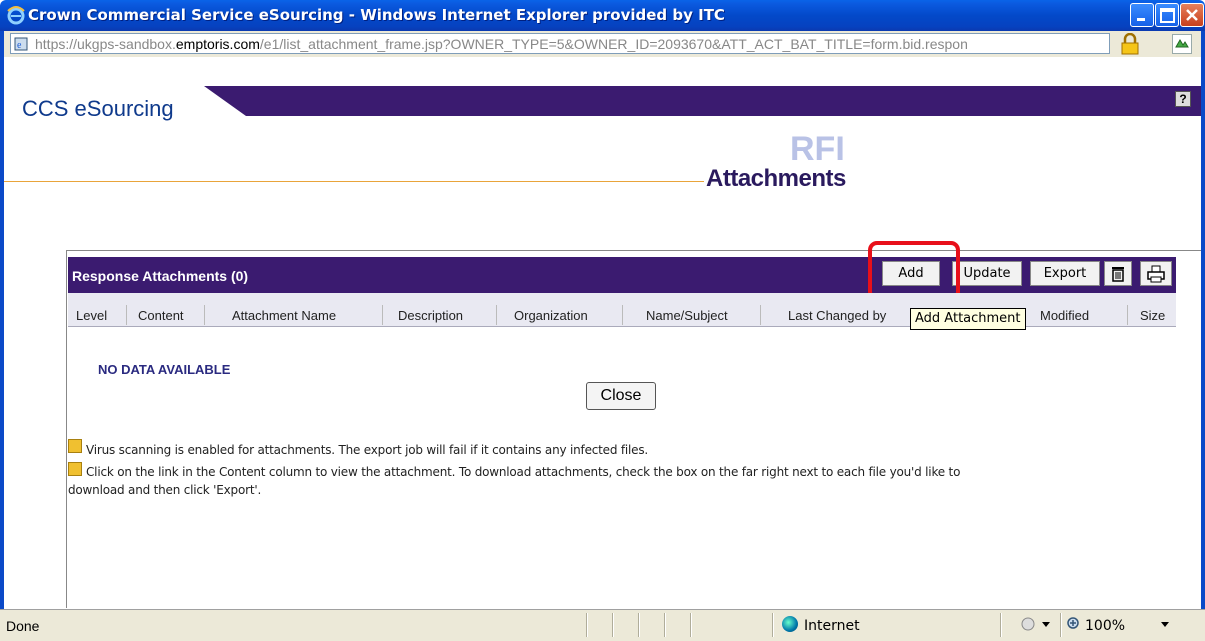 Image resolution: width=1205 pixels, height=641 pixels. Describe the element at coordinates (551, 315) in the screenshot. I see `column-header-organization: Organization` at that location.